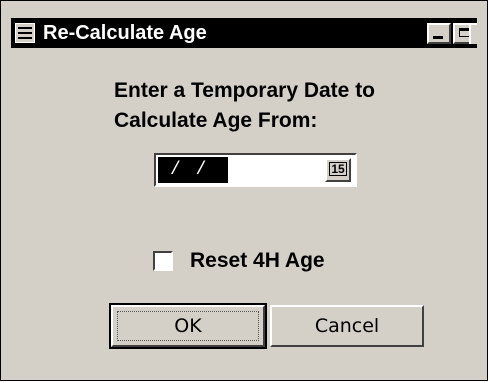  Describe the element at coordinates (25, 33) in the screenshot. I see `window-menu-icon` at that location.